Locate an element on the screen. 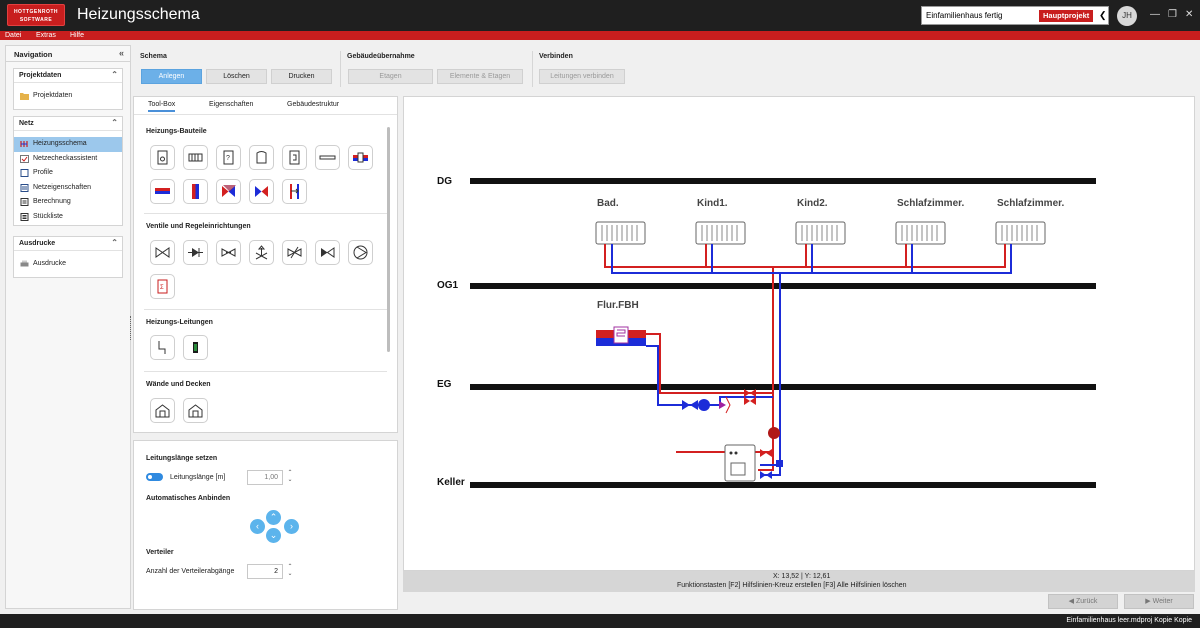 The height and width of the screenshot is (628, 1200). arrow-up-button: ⌃ is located at coordinates (273, 517).